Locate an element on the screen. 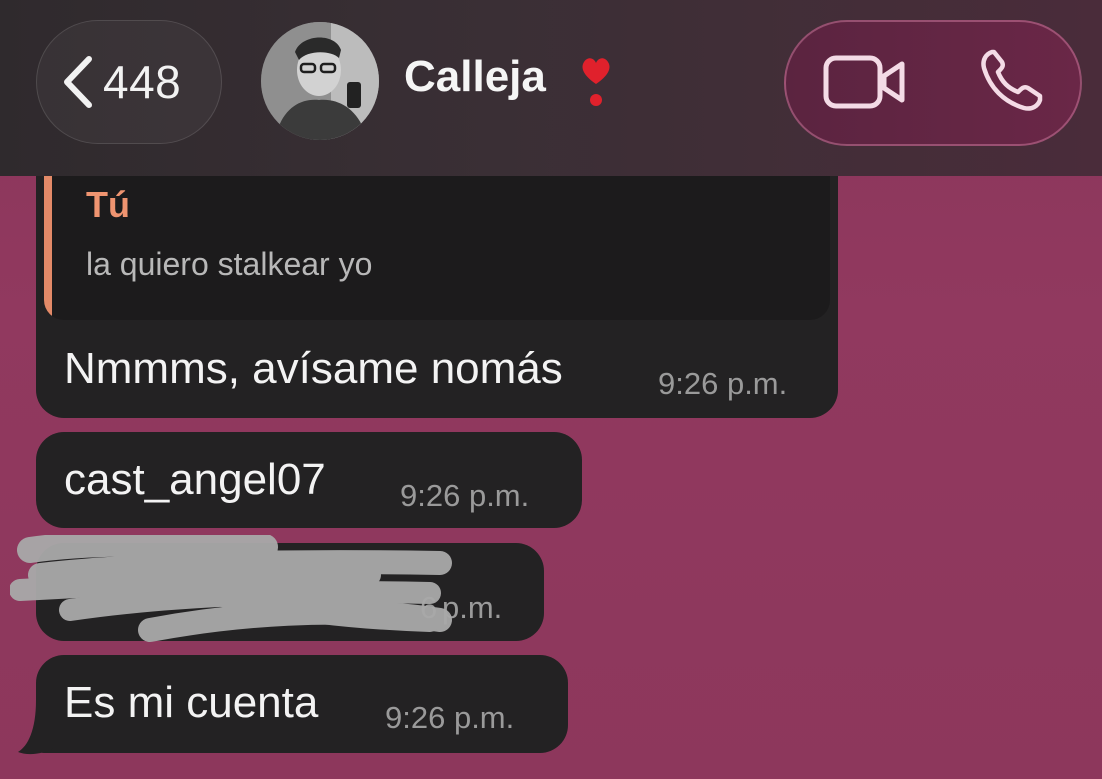 Image resolution: width=1102 pixels, height=779 pixels. message-text-2: cast_angel07 is located at coordinates (195, 479).